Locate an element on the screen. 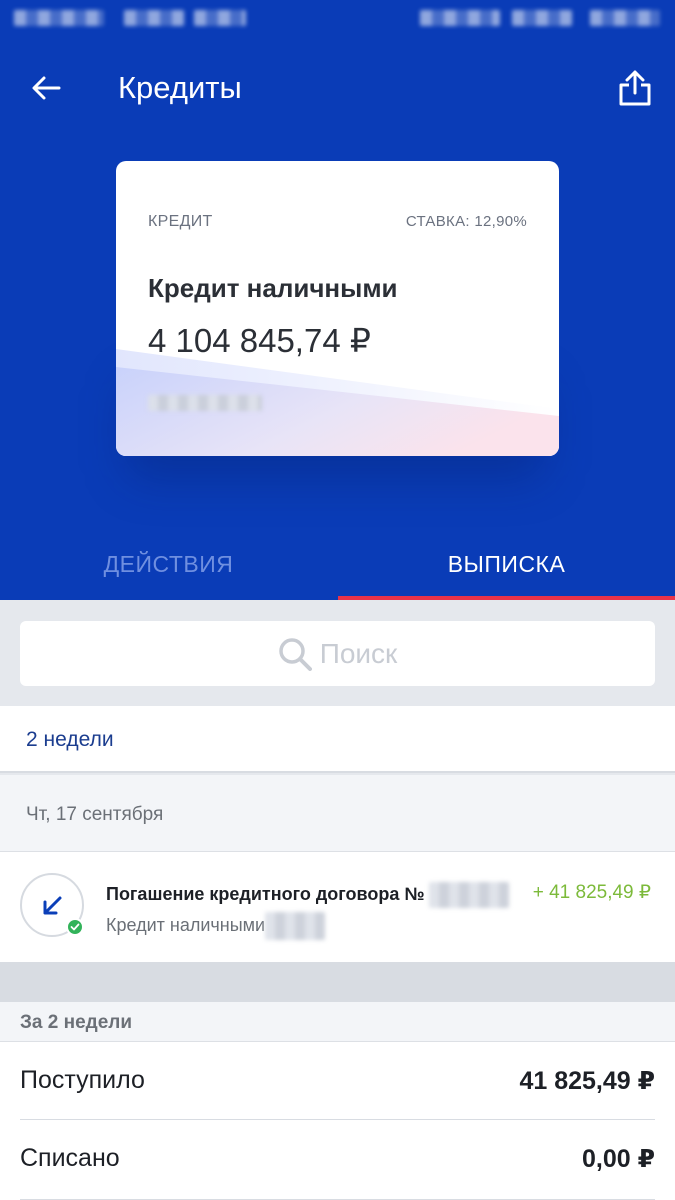  search-placeholder: Поиск is located at coordinates (358, 653).